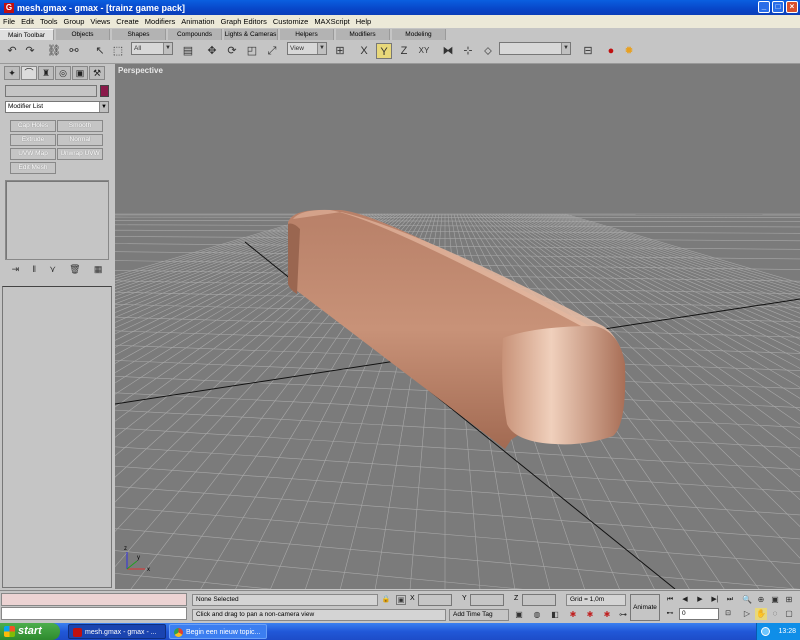  What do you see at coordinates (424, 51) in the screenshot?
I see `restrict-xy-icon: XY` at bounding box center [424, 51].